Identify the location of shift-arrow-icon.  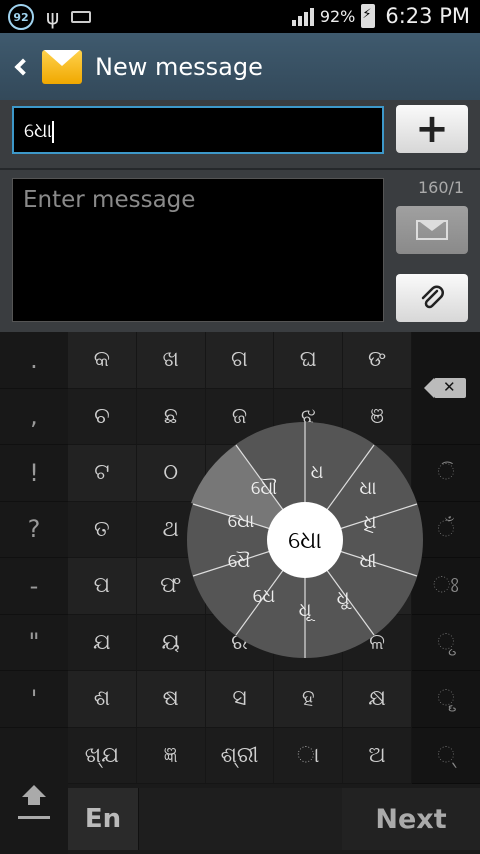
(34, 795).